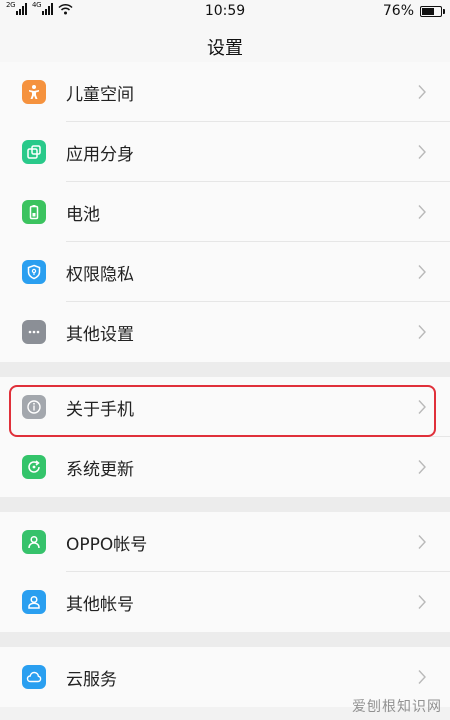 The image size is (450, 720). Describe the element at coordinates (225, 467) in the screenshot. I see `settings-row-system-update: 系统更新` at that location.